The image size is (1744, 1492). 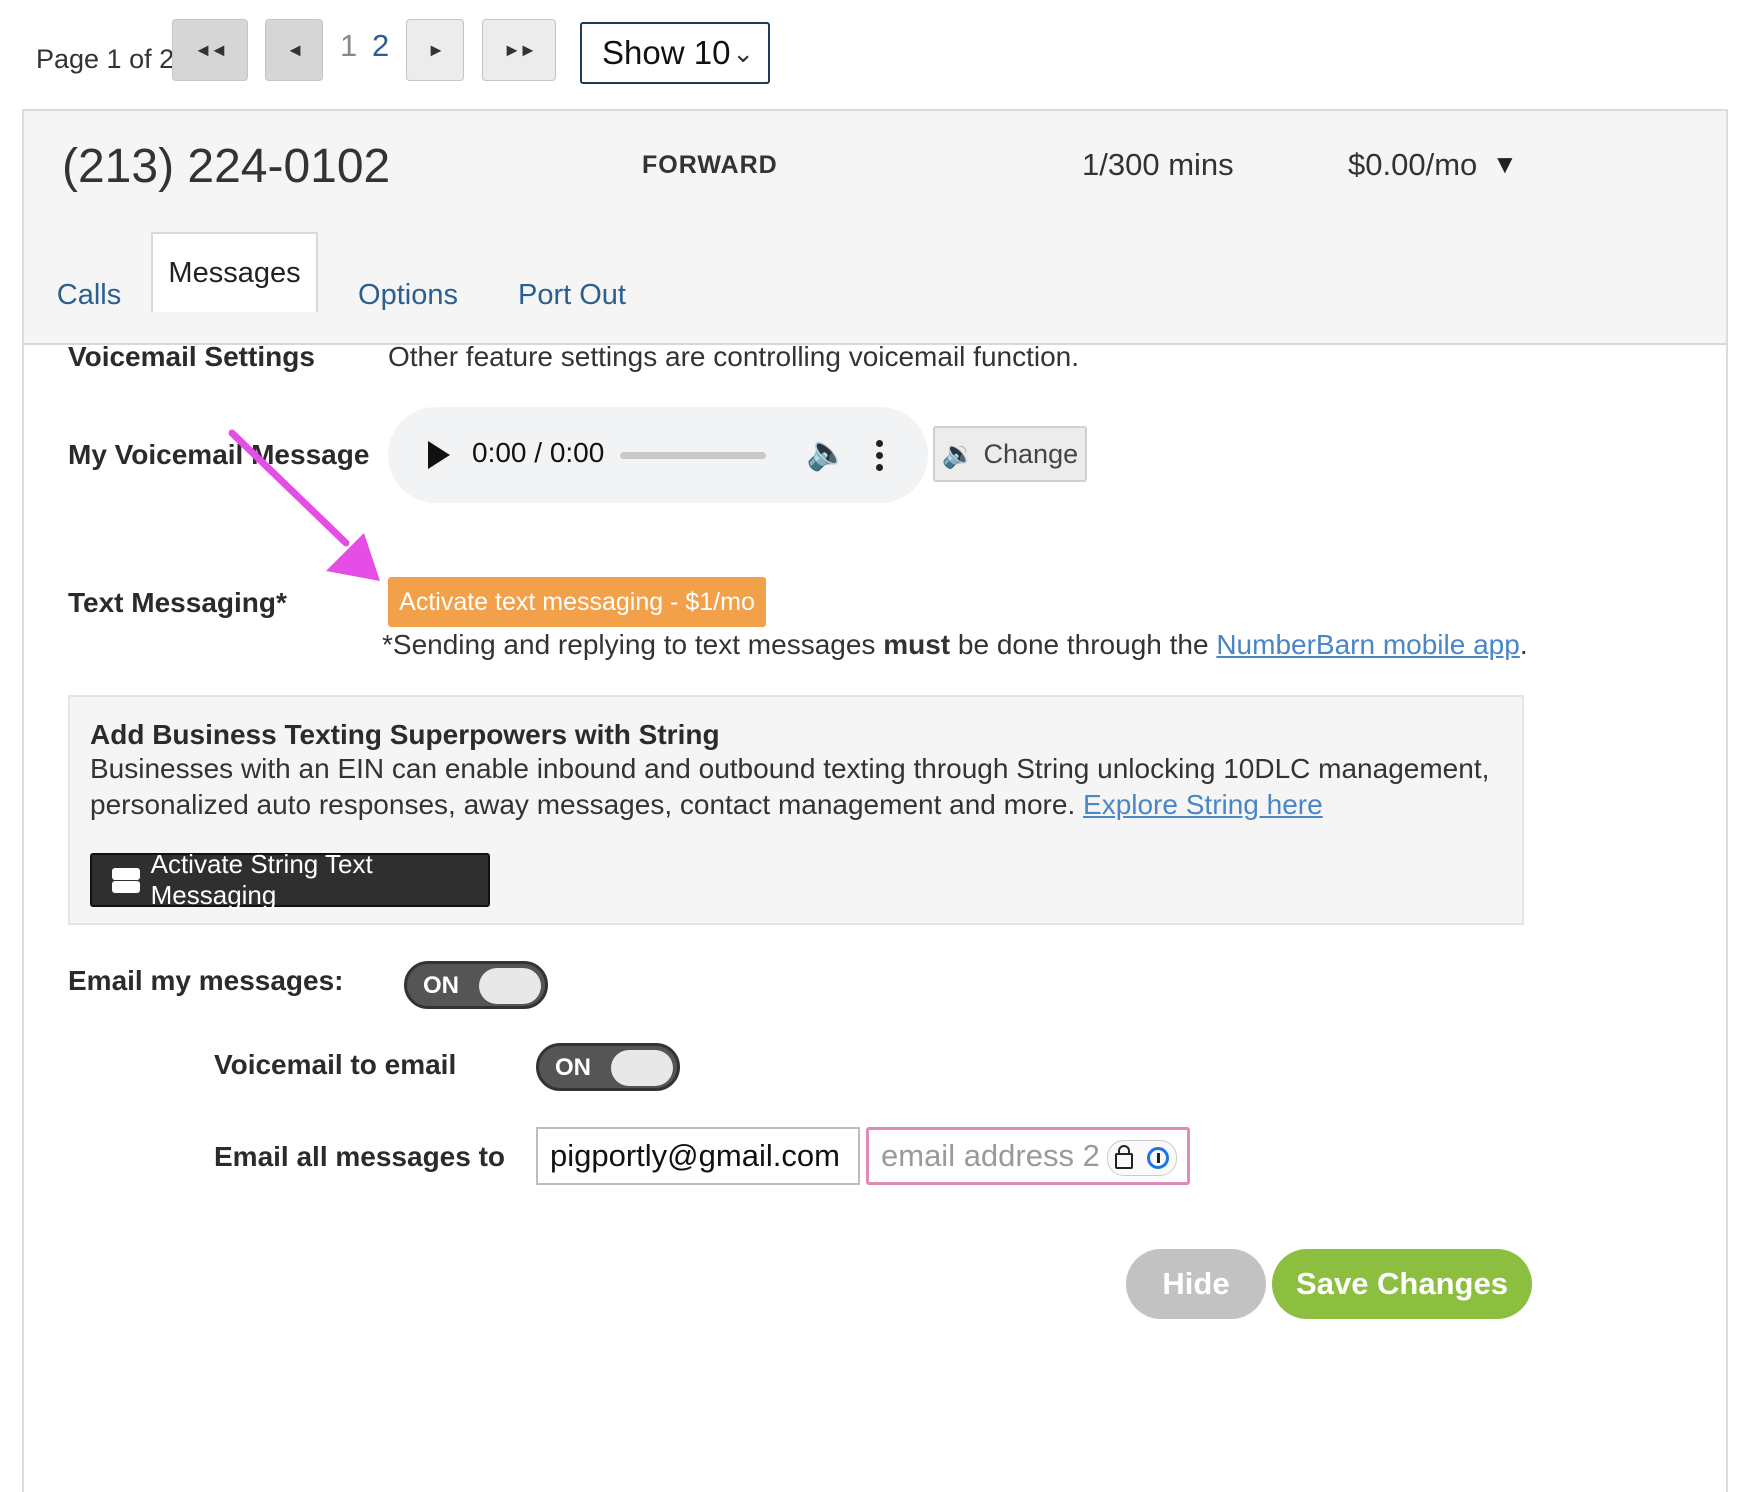 What do you see at coordinates (1413, 164) in the screenshot?
I see `price-label: $0.00/mo` at bounding box center [1413, 164].